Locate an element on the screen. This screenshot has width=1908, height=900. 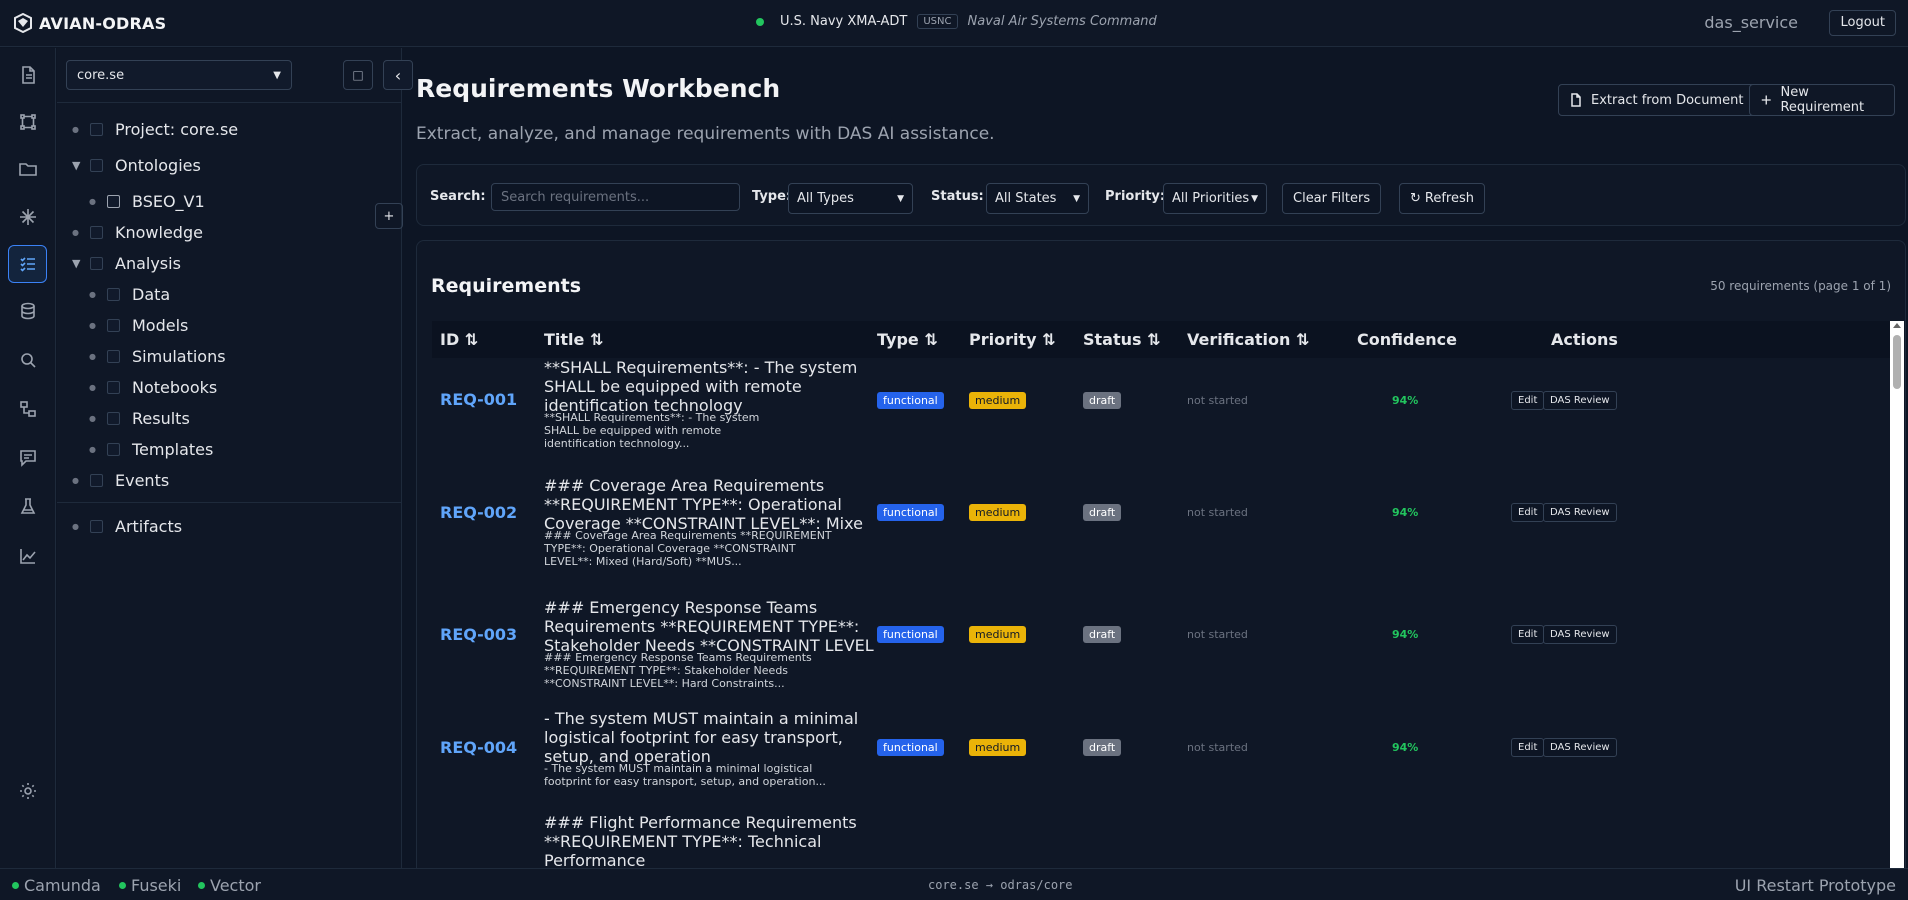
logout-button: Logout is located at coordinates (1862, 23).